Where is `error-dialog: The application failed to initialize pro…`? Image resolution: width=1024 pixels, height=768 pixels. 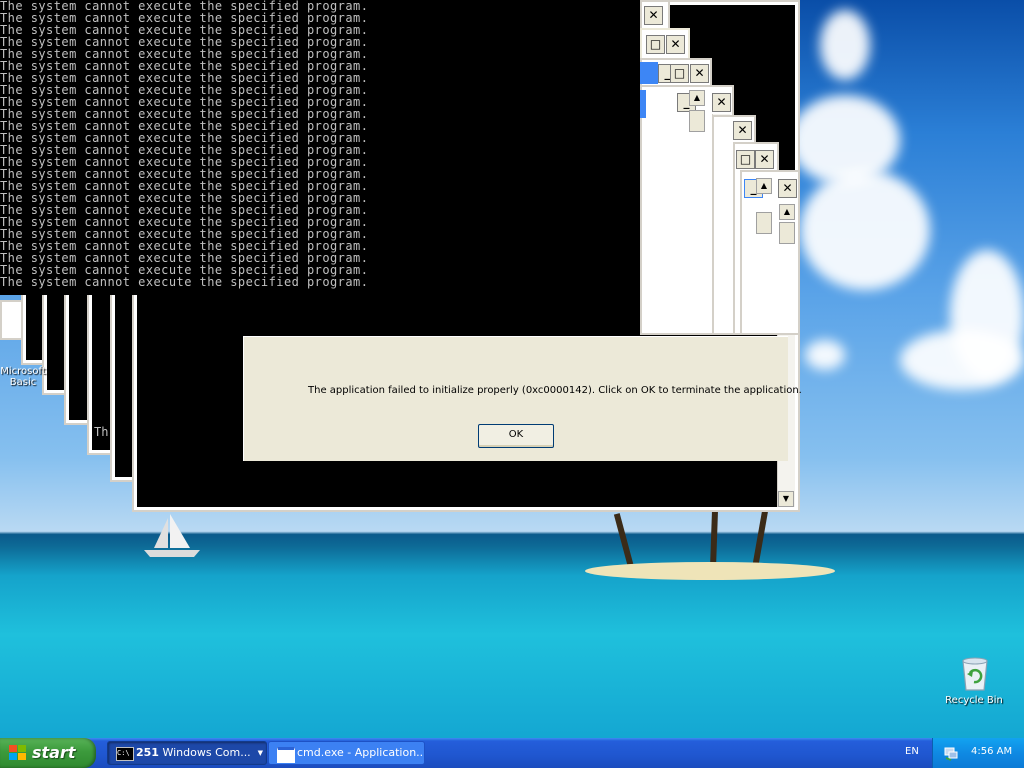
error-dialog: The application failed to initialize pro… is located at coordinates (522, 398).